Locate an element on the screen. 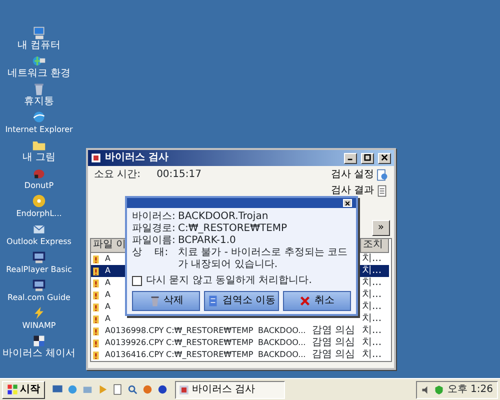 The width and height of the screenshot is (500, 400). field-label: 파일경로: is located at coordinates (154, 229).